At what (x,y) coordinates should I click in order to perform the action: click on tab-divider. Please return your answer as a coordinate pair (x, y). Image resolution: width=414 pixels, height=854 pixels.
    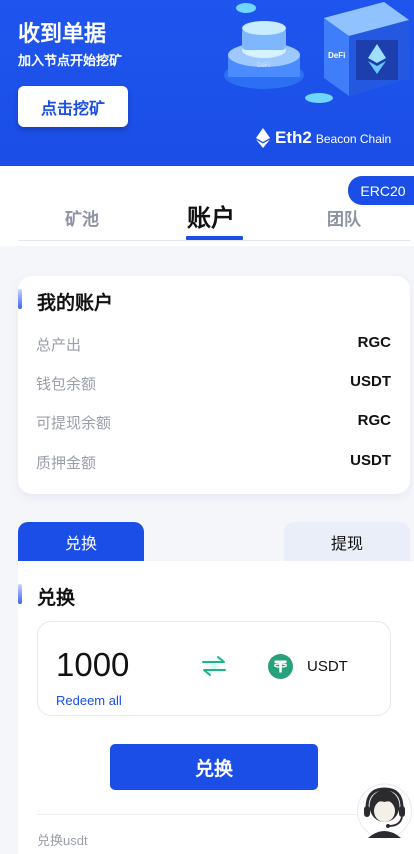
    Looking at the image, I should click on (214, 240).